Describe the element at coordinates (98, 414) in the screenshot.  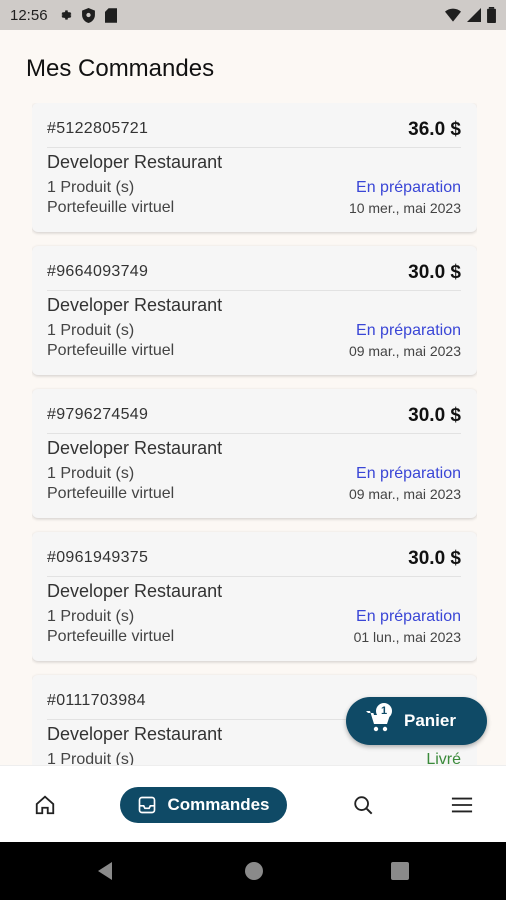
I see `order-id: #9796274549` at that location.